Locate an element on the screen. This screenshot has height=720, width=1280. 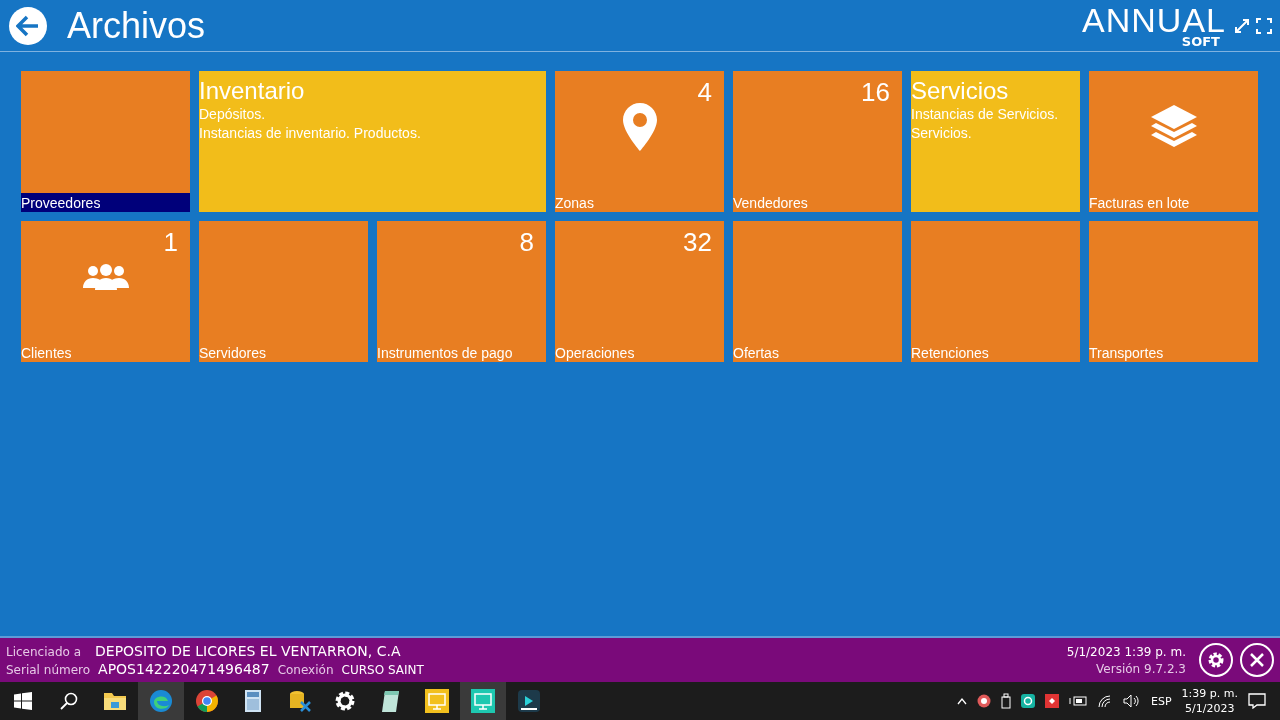
close-icon is located at coordinates (1257, 660).